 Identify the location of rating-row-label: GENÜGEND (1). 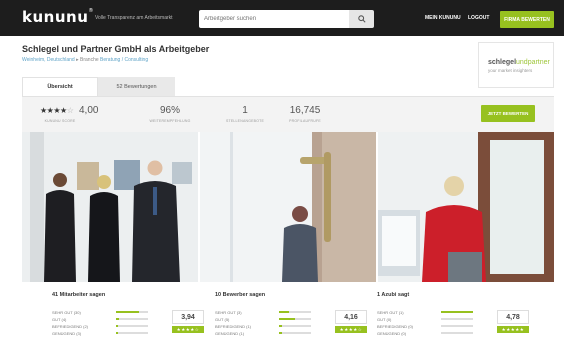
(230, 333).